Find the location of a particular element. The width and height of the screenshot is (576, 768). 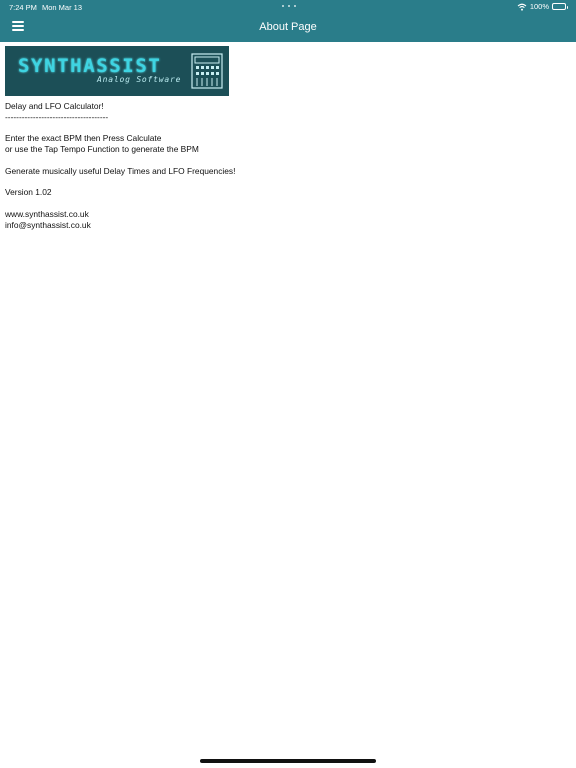

status-time: 7:24 PM is located at coordinates (23, 7).